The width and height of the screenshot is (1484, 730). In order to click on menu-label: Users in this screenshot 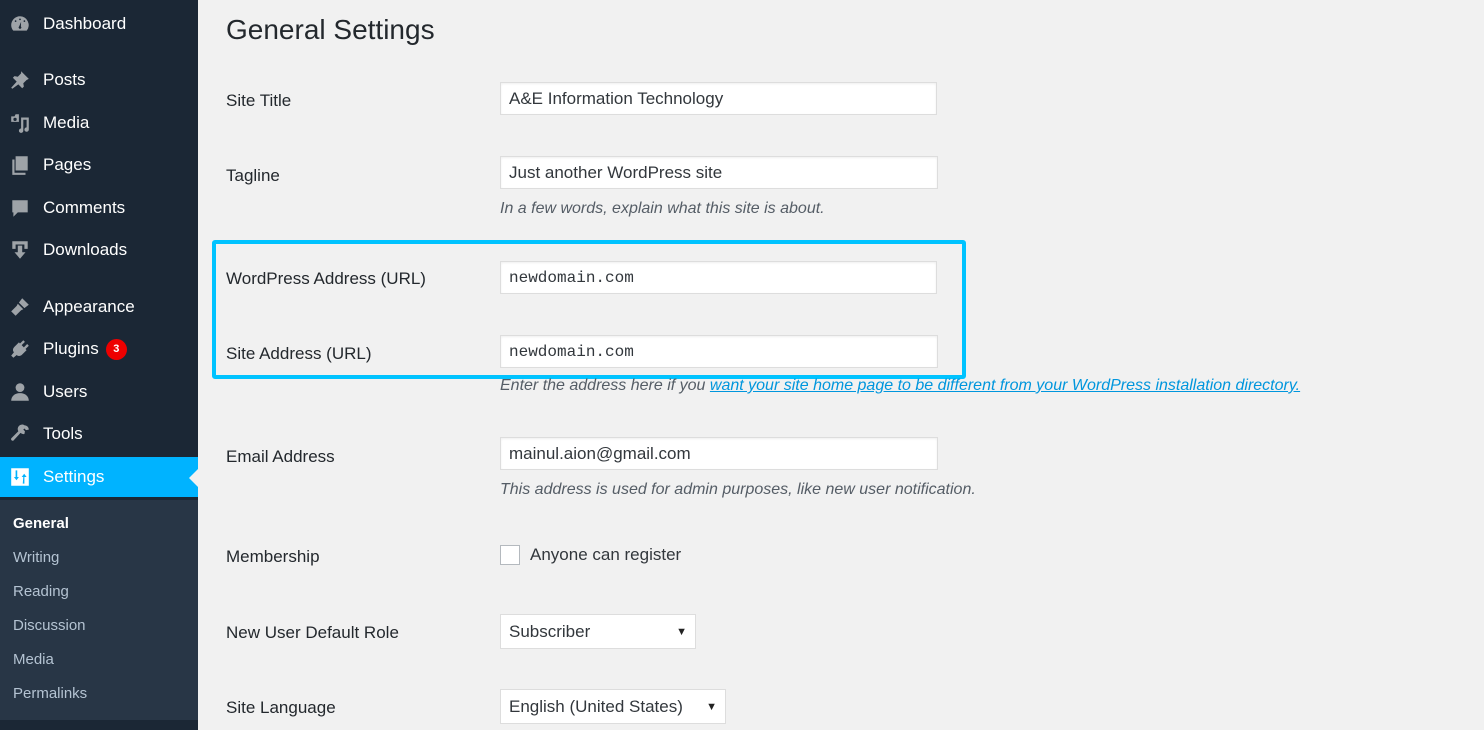, I will do `click(65, 391)`.